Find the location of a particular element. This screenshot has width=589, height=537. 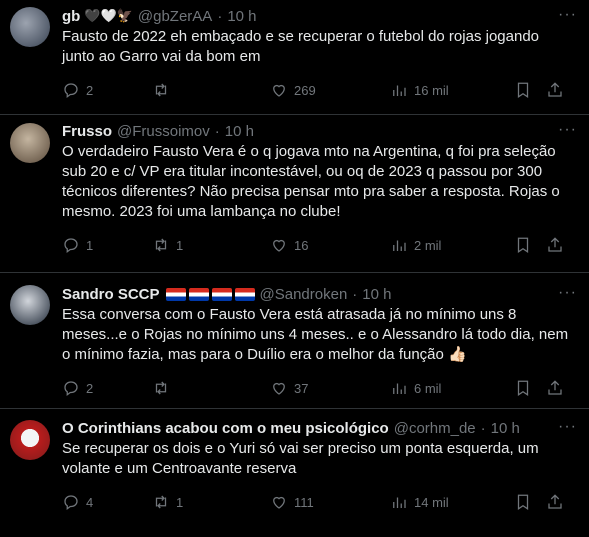

author-handle: @Frussoimov is located at coordinates (163, 131).